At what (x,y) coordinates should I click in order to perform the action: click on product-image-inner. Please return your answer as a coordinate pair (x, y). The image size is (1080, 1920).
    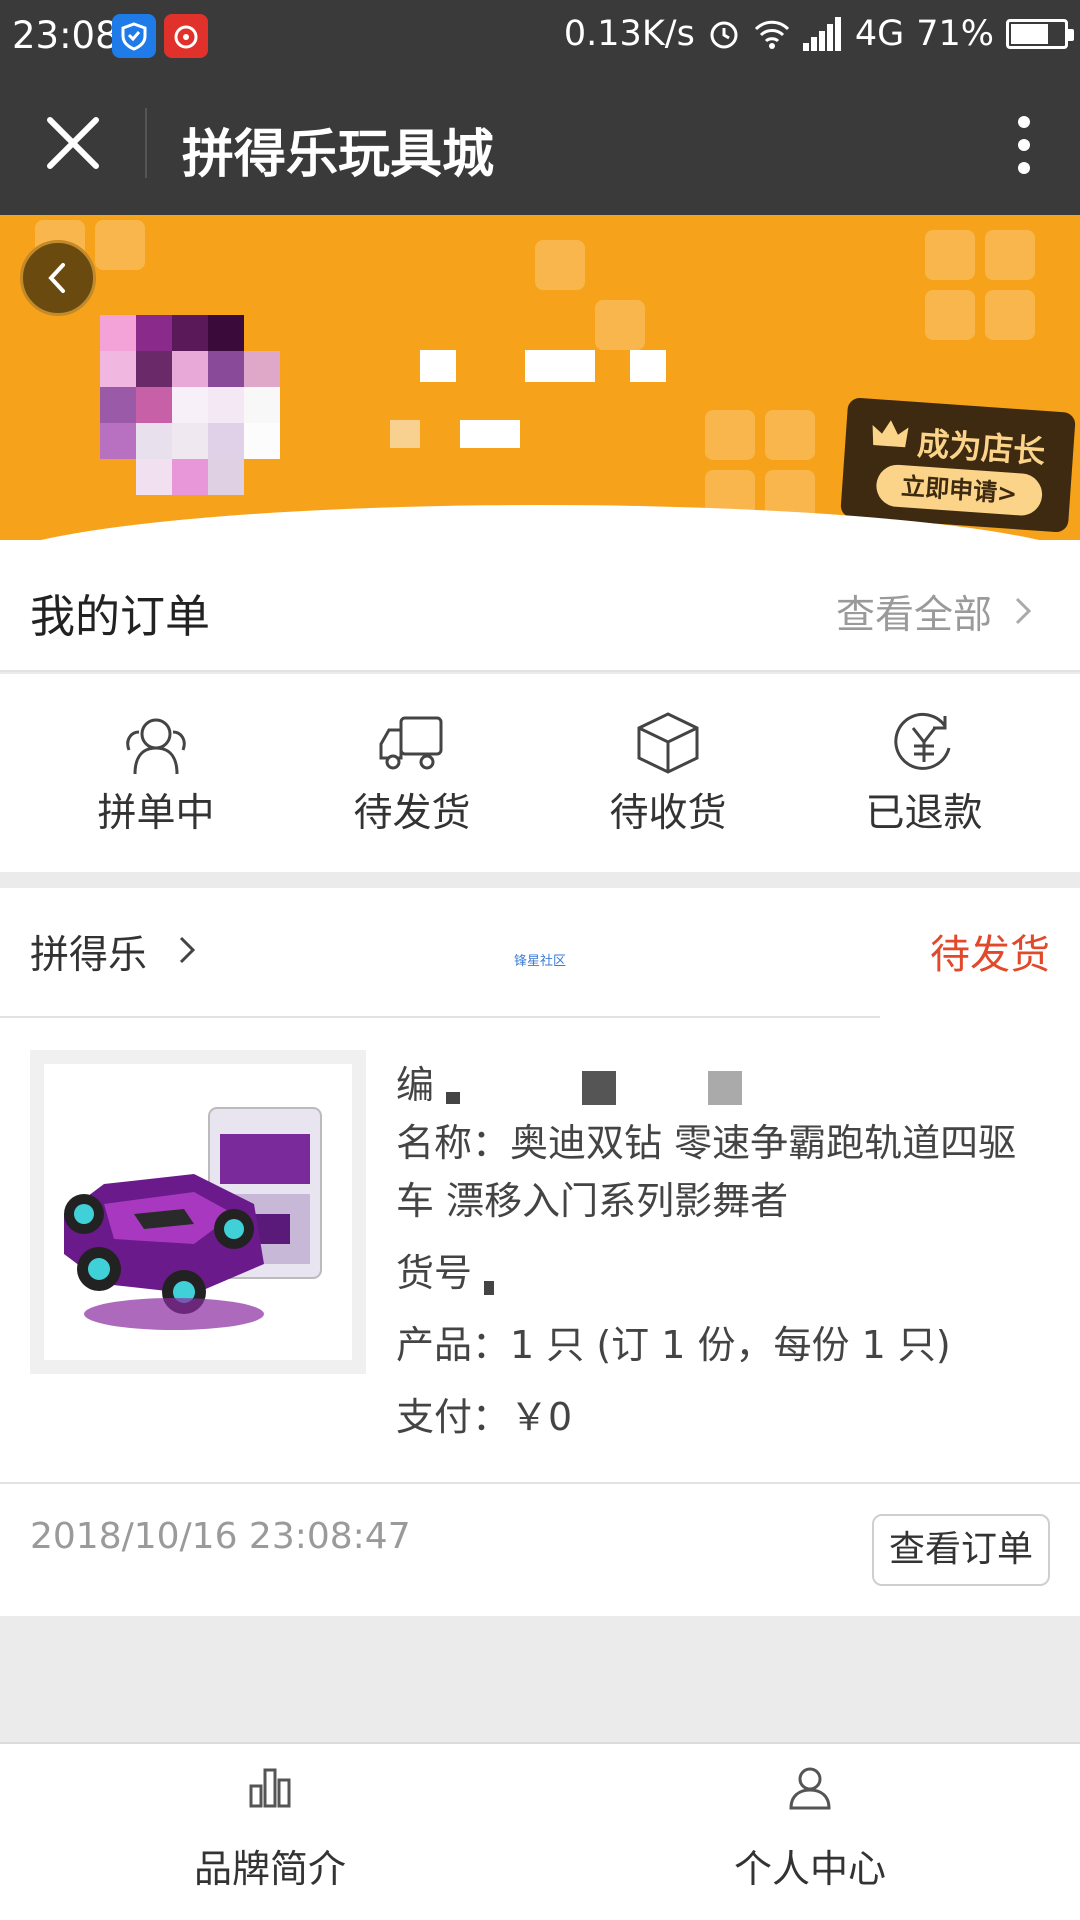
    Looking at the image, I should click on (198, 1212).